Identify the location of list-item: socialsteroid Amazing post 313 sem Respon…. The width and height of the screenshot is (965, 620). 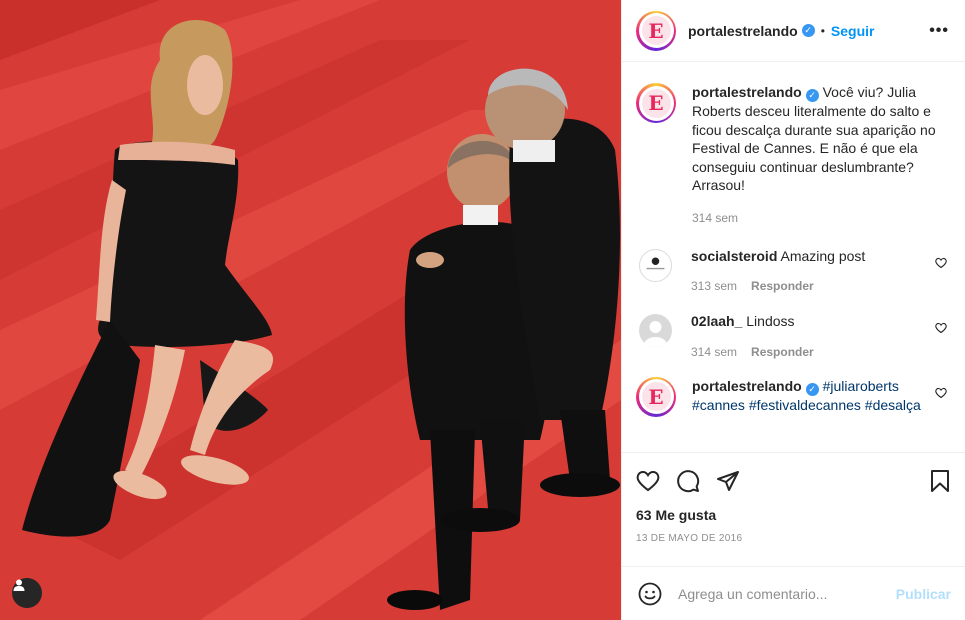
(792, 270).